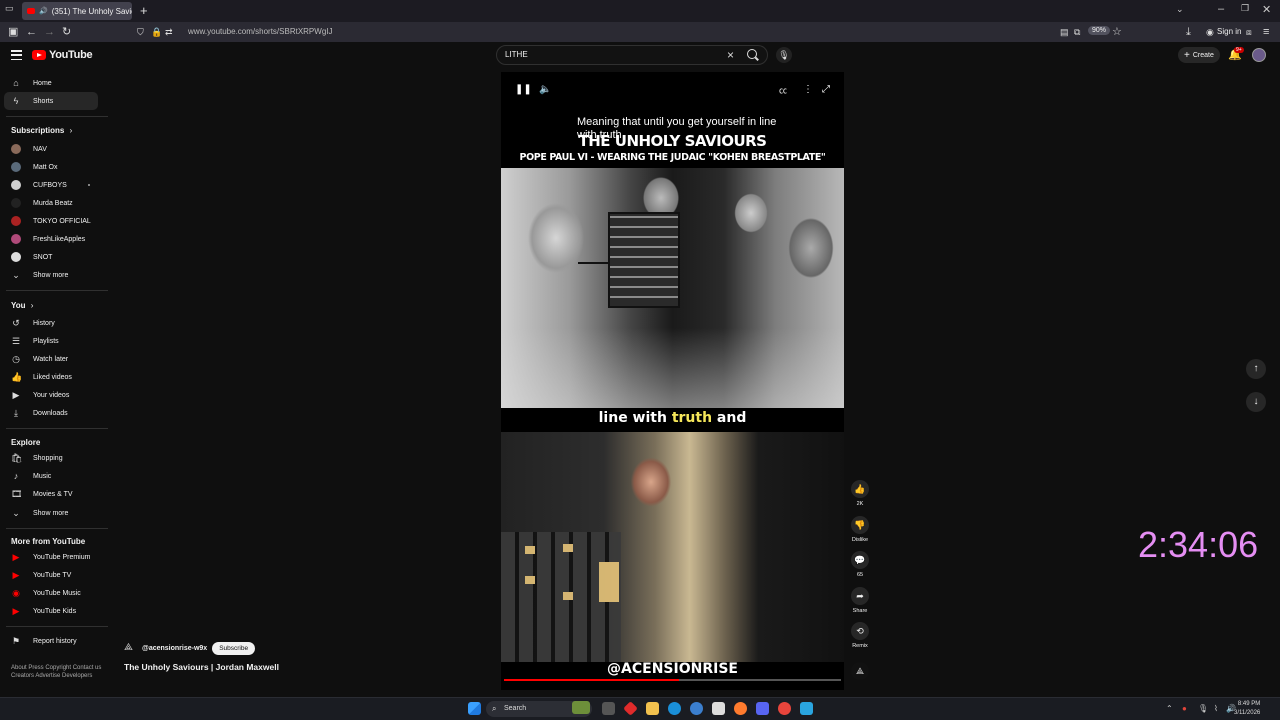 The width and height of the screenshot is (1280, 720). What do you see at coordinates (1210, 32) in the screenshot?
I see `account-icon: ◉` at bounding box center [1210, 32].